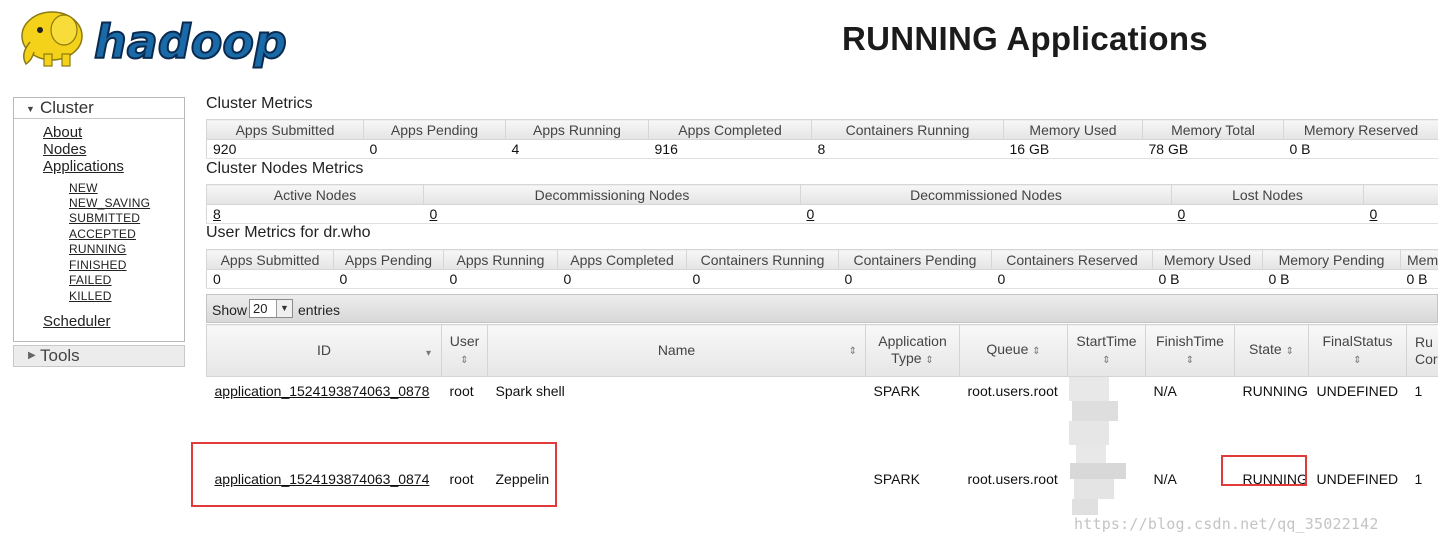  I want to click on col-type-label-1: Application, so click(912, 340).